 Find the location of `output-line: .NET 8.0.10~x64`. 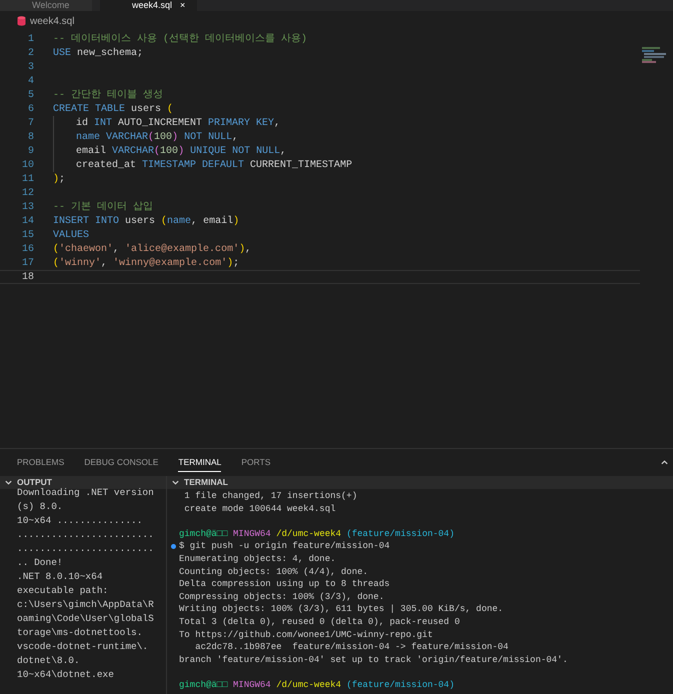

output-line: .NET 8.0.10~x64 is located at coordinates (60, 577).